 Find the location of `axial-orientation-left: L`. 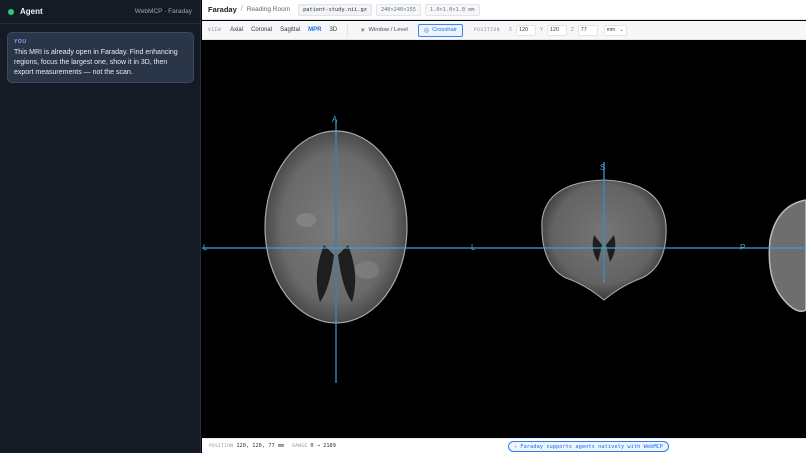

axial-orientation-left: L is located at coordinates (205, 247).